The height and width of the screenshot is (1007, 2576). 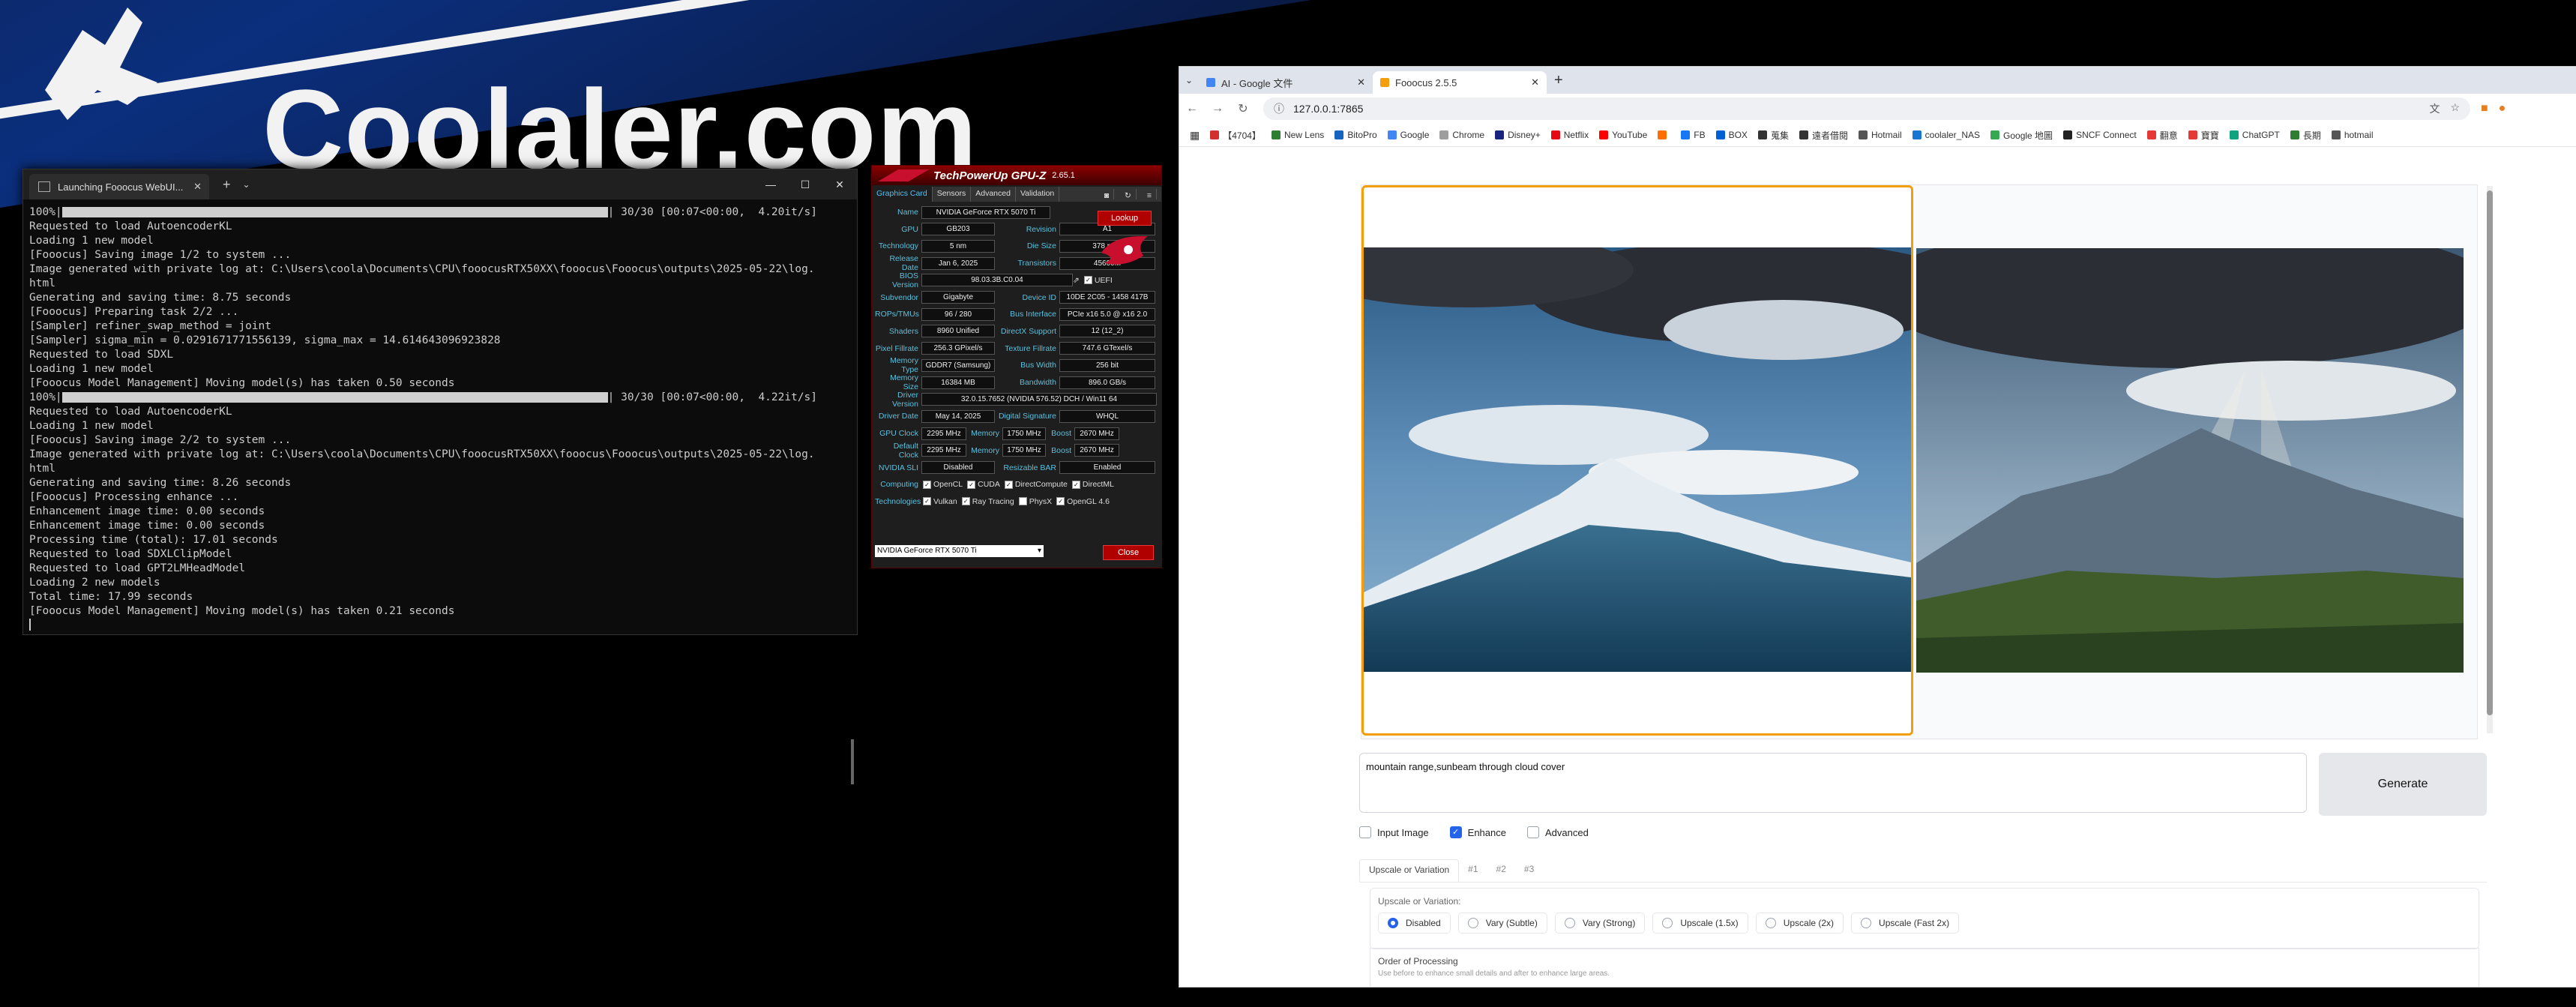 I want to click on bookmark-item: ChatGPT, so click(x=2255, y=135).